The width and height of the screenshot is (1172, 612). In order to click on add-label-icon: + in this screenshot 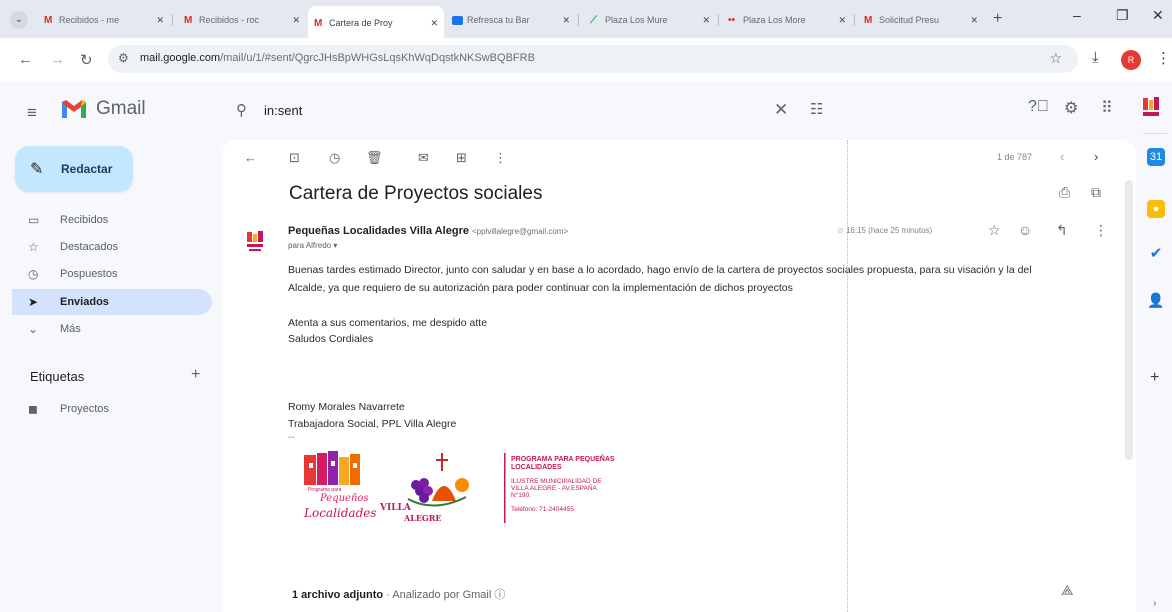, I will do `click(195, 375)`.